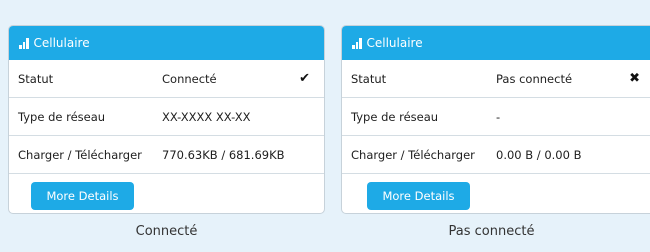  I want to click on status-row: Statut Pas connecté ✖, so click(496, 79).